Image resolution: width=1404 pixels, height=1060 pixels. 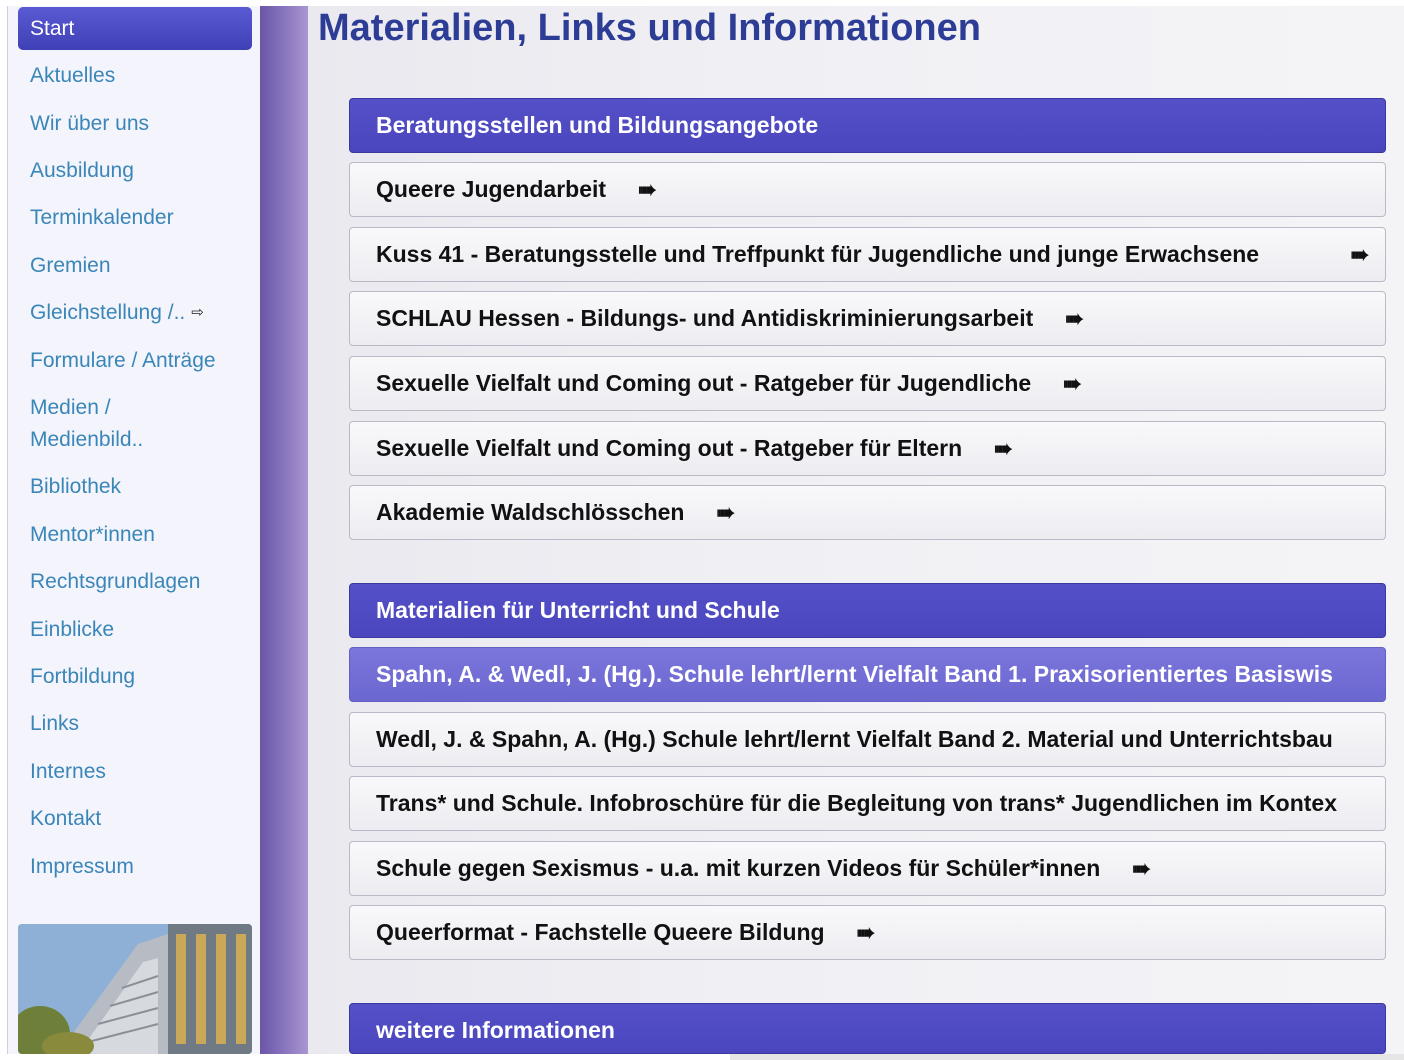 I want to click on section-header-weitere: weitere Informationen, so click(x=867, y=1028).